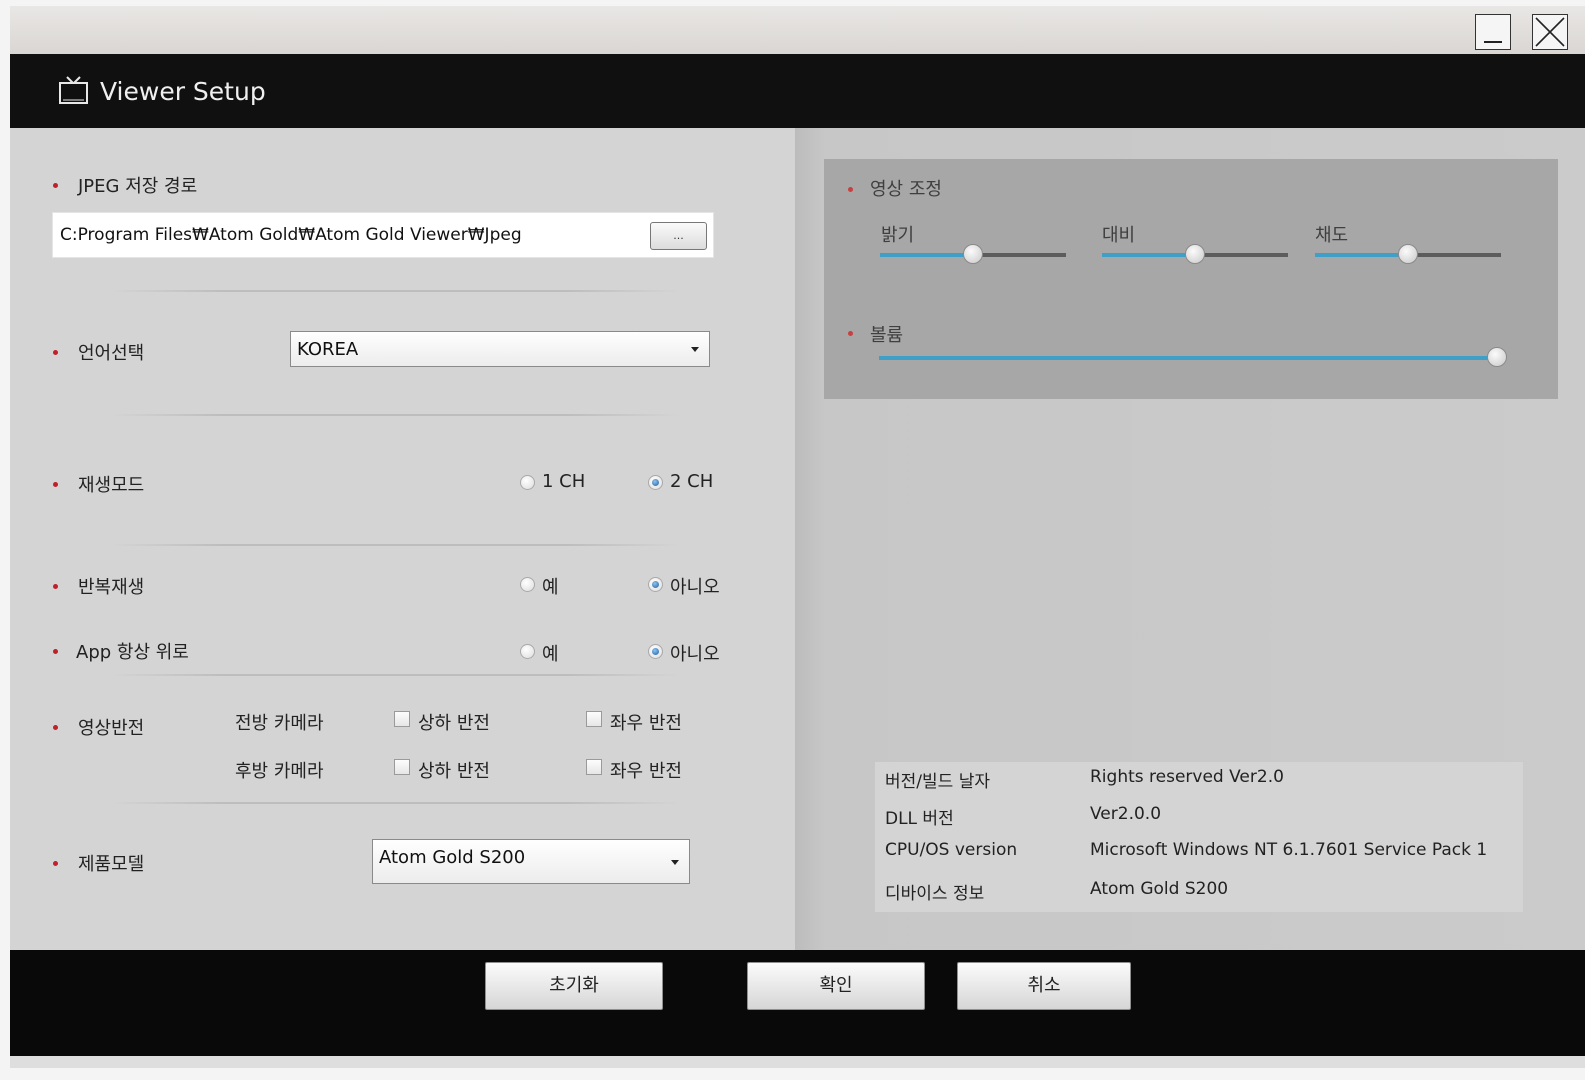  I want to click on ok-button: 확인, so click(836, 986).